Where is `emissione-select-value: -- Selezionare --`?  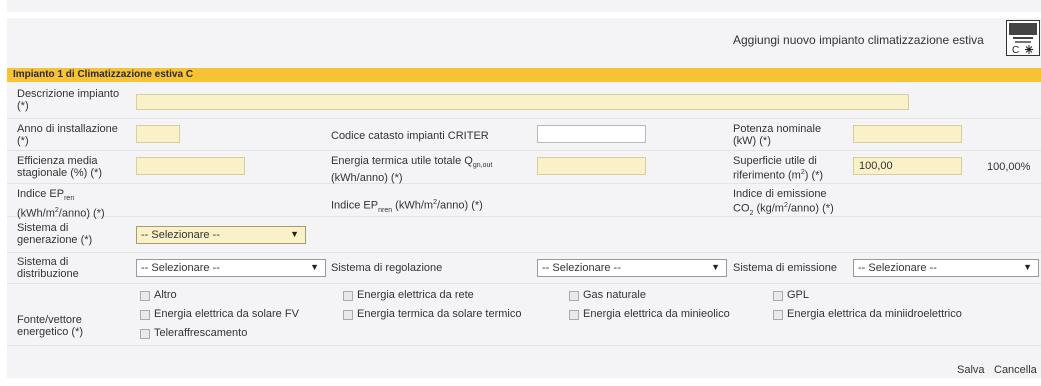 emissione-select-value: -- Selezionare -- is located at coordinates (897, 268).